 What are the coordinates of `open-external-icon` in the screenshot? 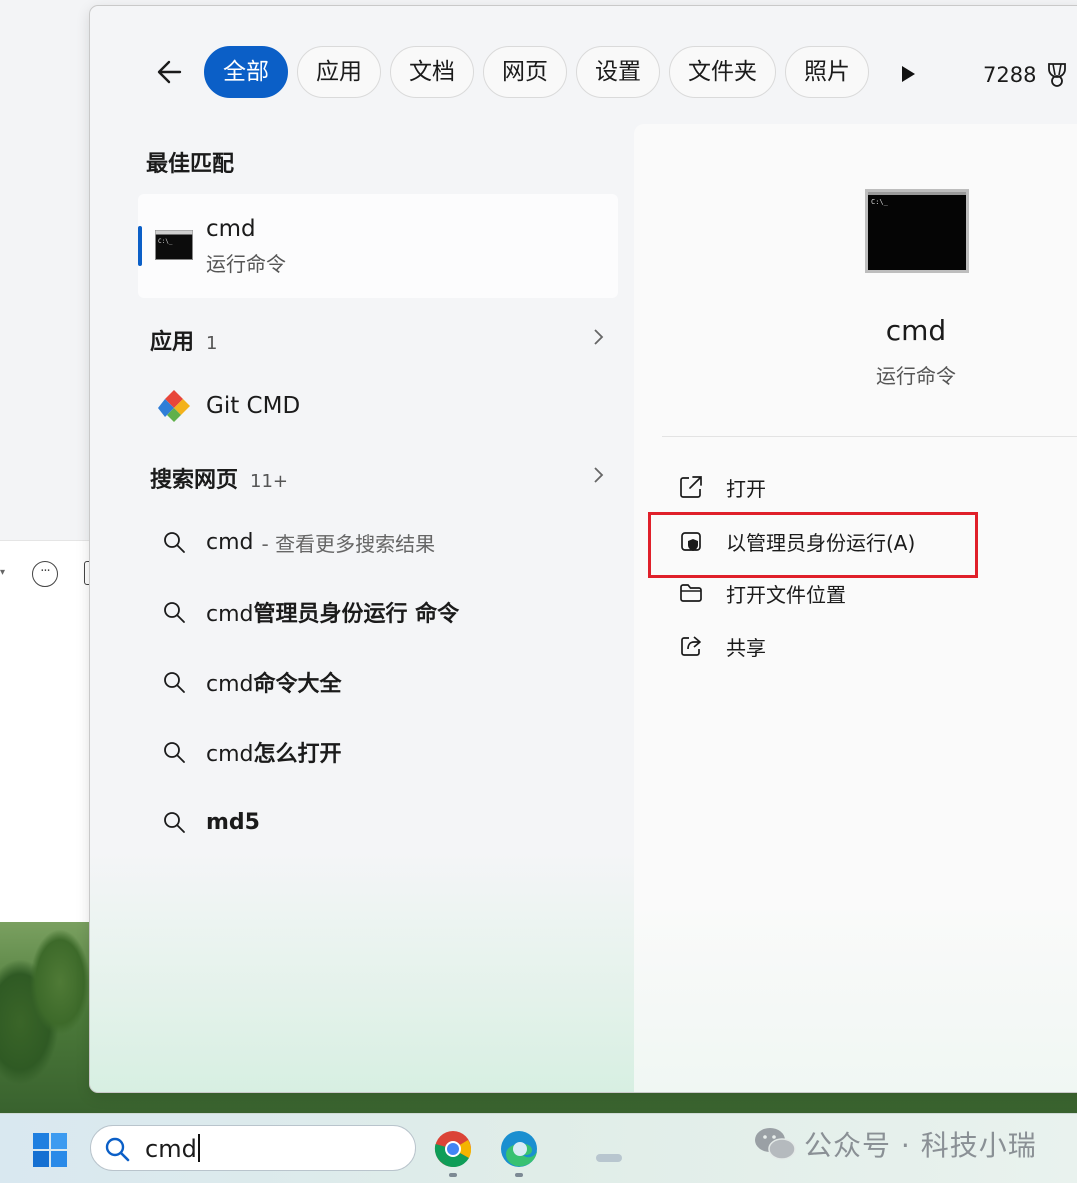 It's located at (691, 487).